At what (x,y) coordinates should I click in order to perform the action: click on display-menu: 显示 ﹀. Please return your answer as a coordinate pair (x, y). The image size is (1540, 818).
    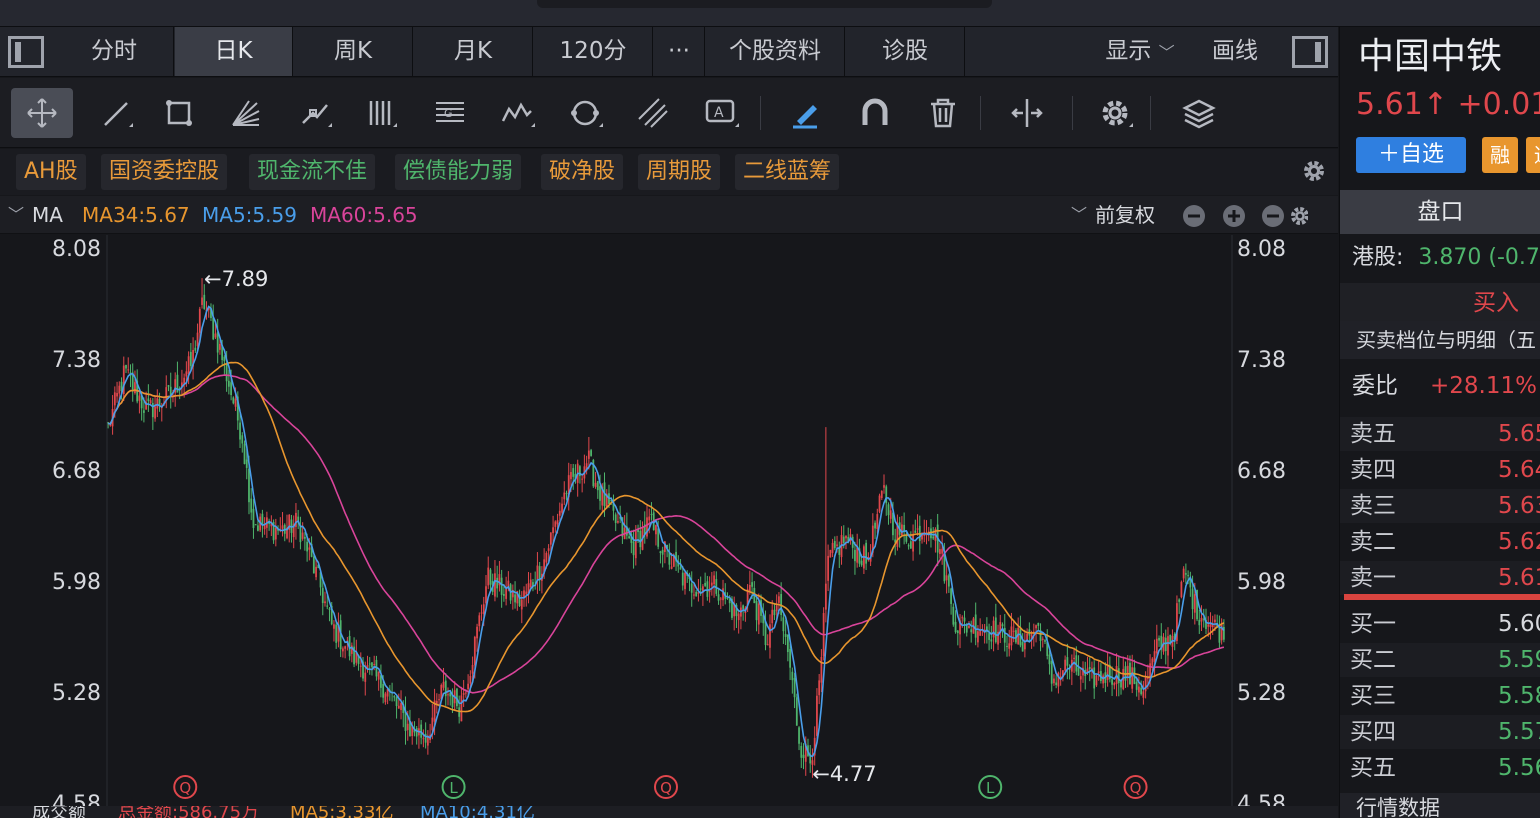
    Looking at the image, I should click on (1140, 51).